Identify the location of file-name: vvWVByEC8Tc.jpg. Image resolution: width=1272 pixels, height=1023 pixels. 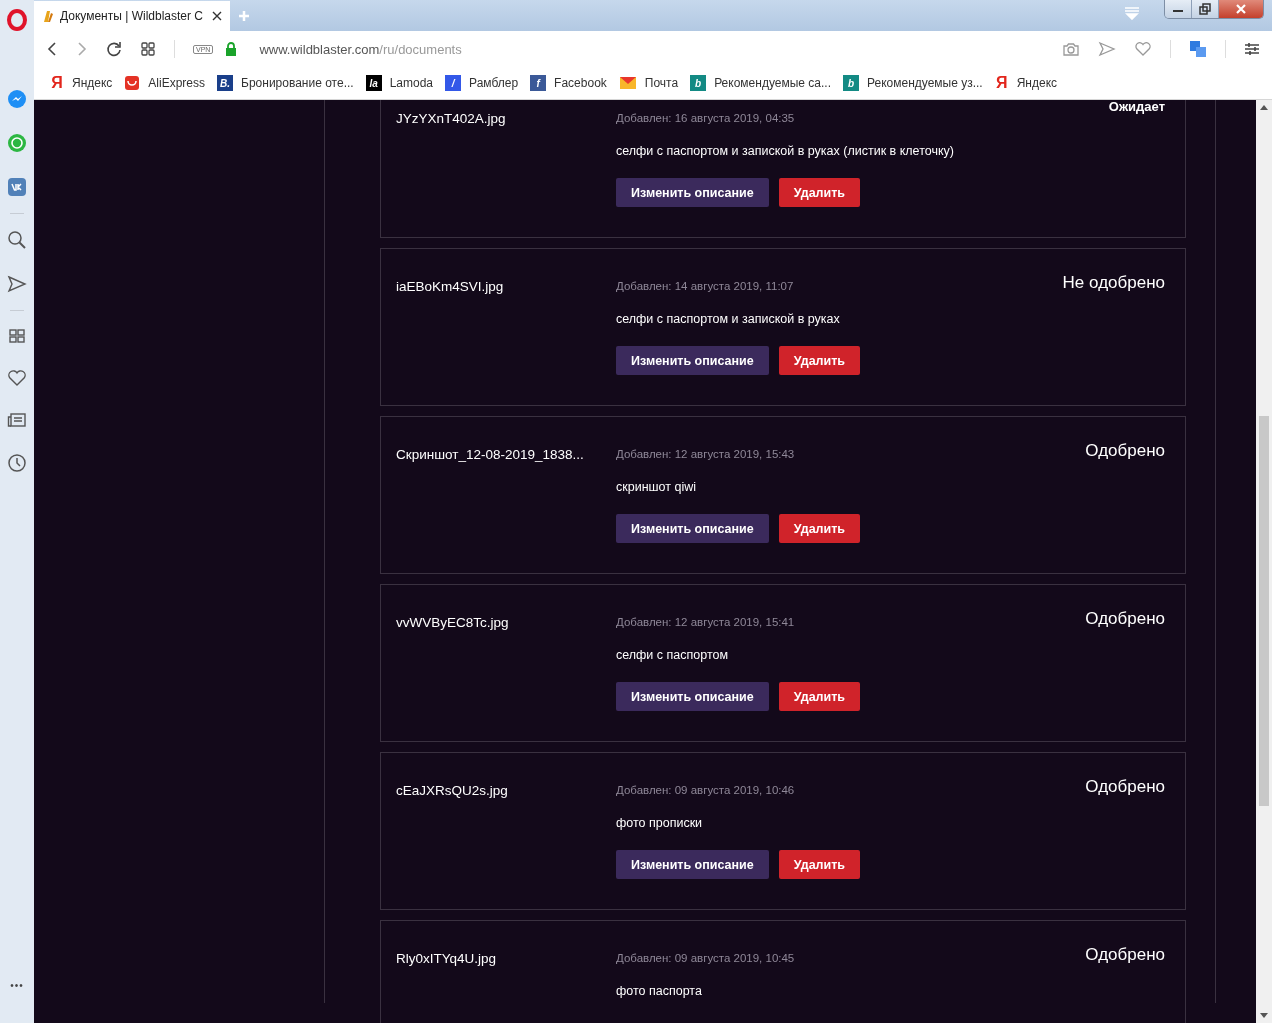
(453, 623).